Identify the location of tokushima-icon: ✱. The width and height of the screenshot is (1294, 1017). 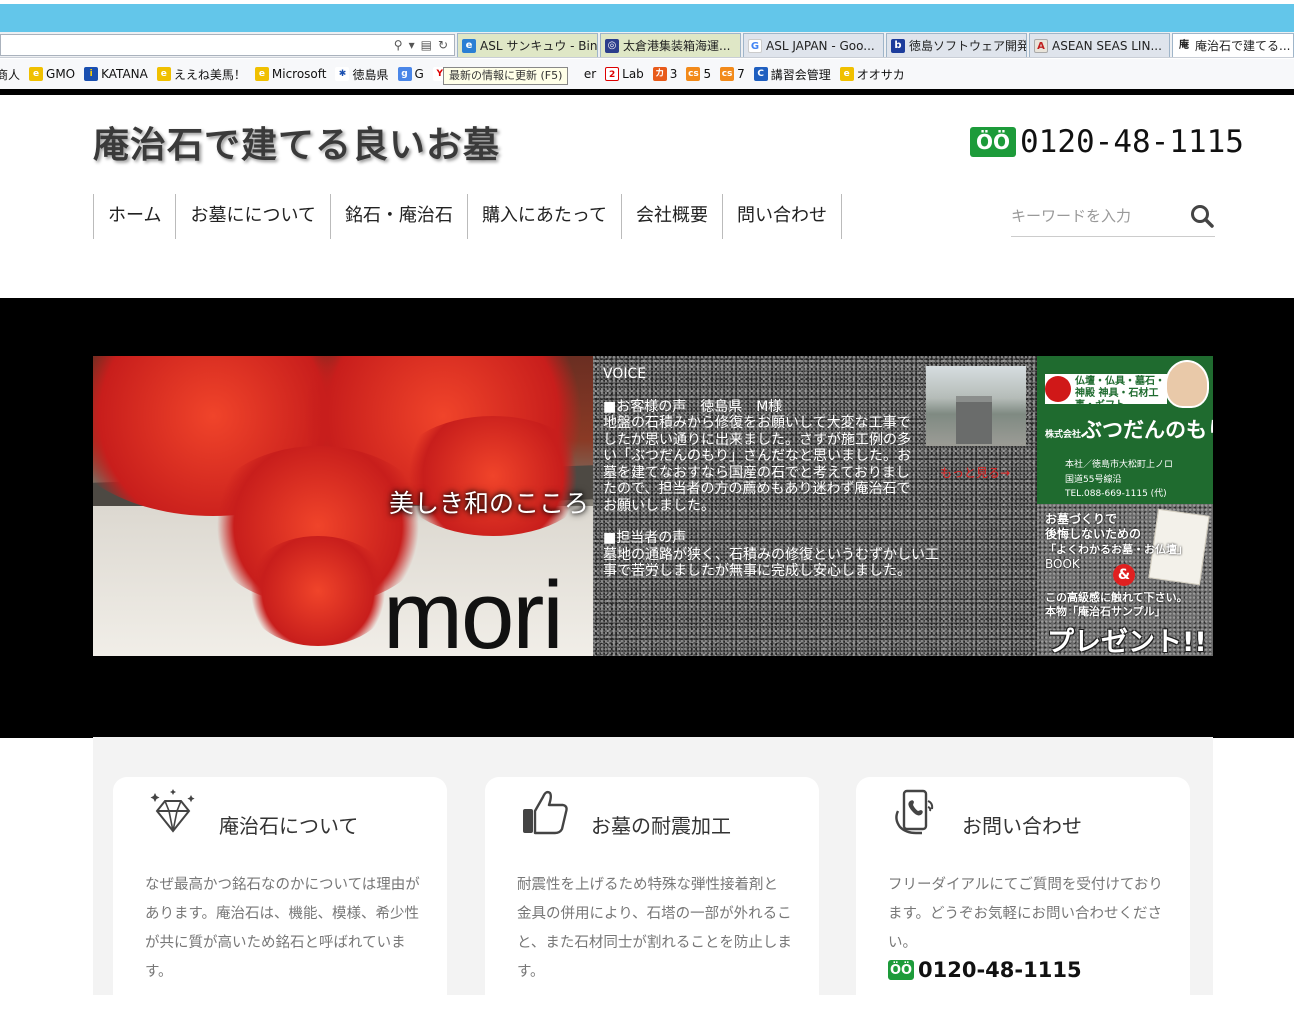
(342, 74).